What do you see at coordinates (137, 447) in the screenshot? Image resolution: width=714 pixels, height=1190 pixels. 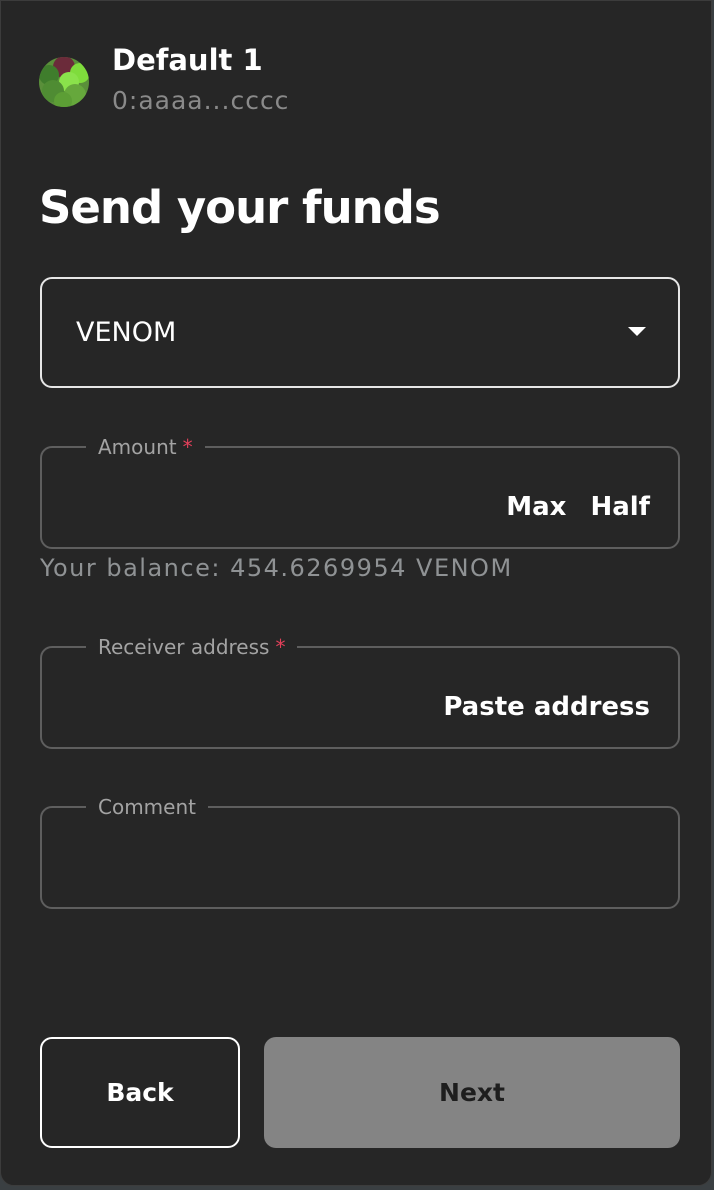 I see `amount-label-text: Amount` at bounding box center [137, 447].